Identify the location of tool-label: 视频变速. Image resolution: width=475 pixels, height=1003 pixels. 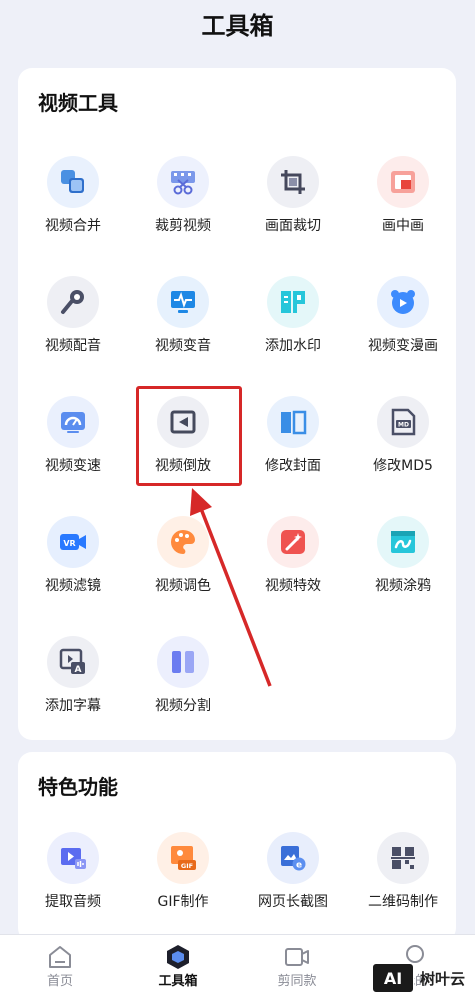
(73, 466).